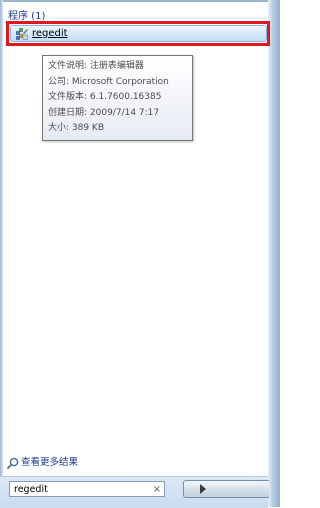 The image size is (320, 508). Describe the element at coordinates (104, 112) in the screenshot. I see `tooltip-created-date: 创建日期: 2009/7/14 7:17` at that location.